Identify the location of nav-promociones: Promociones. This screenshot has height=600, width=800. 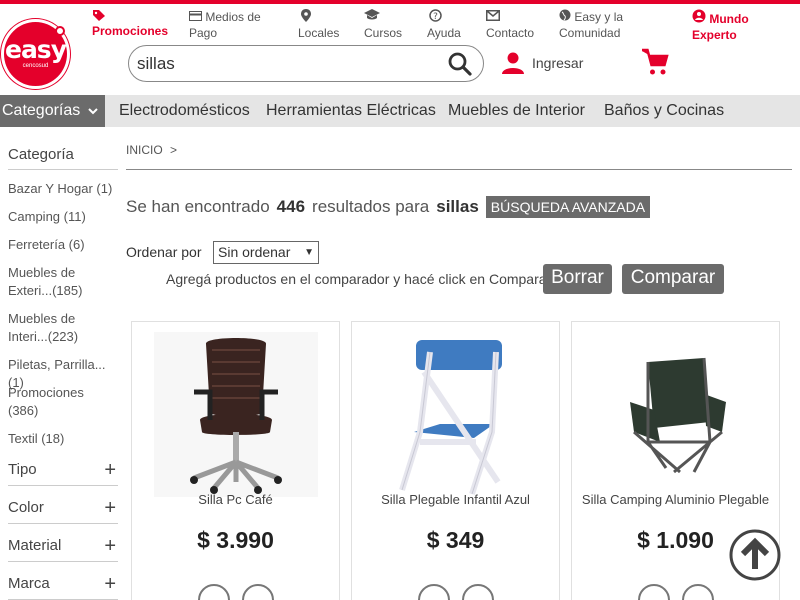
(137, 24).